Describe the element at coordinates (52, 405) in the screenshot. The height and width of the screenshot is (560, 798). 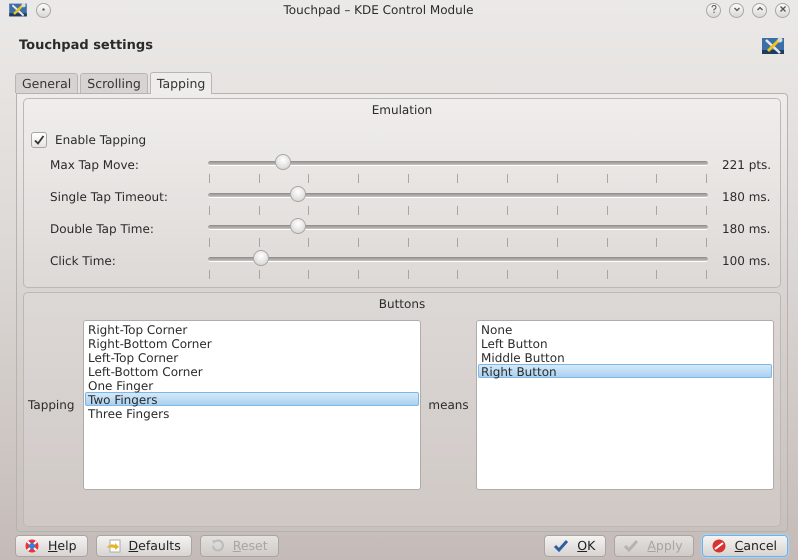
I see `field-label: Tapping` at that location.